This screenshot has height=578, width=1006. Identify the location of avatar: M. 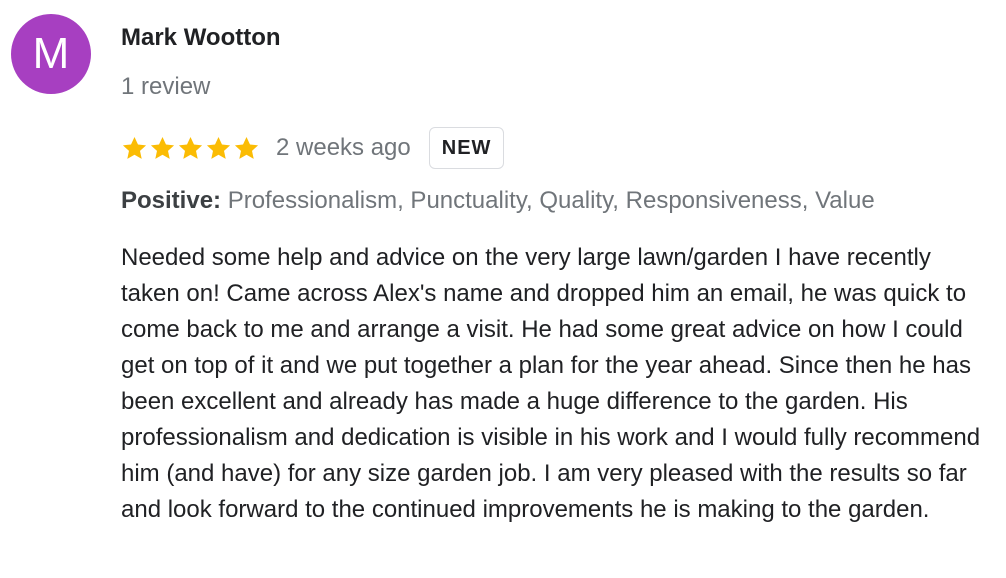
(51, 54).